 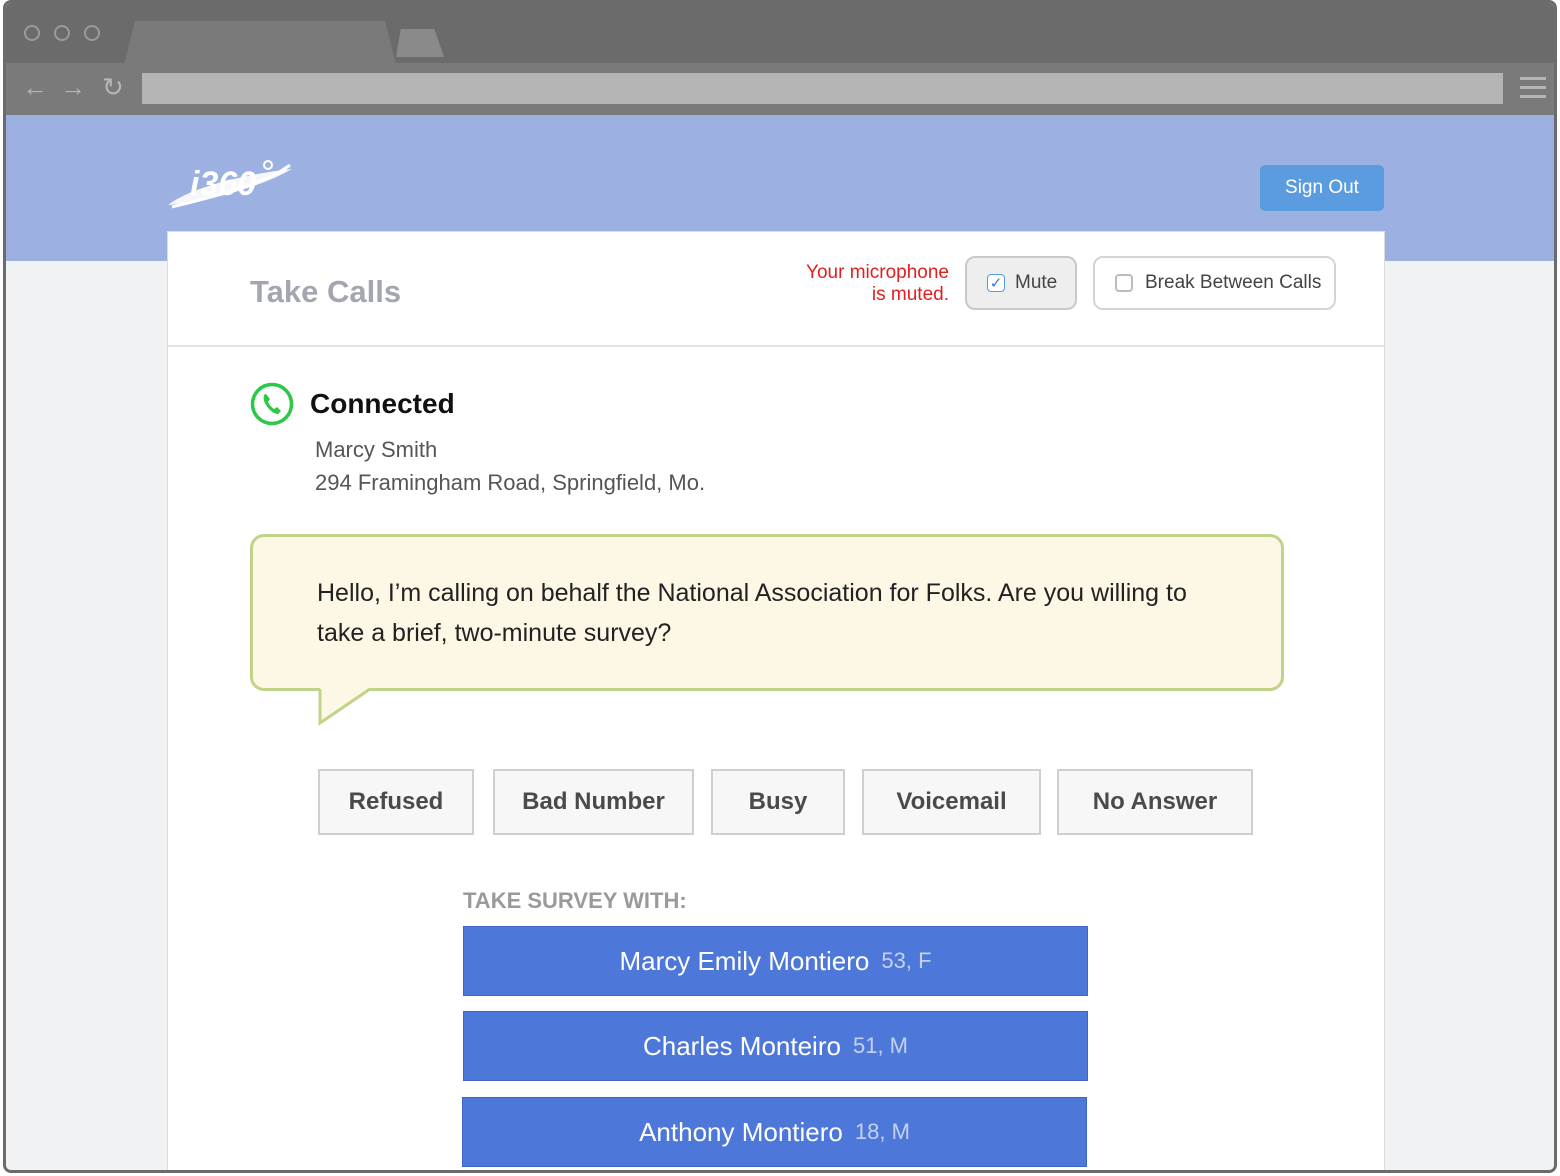 What do you see at coordinates (420, 43) in the screenshot?
I see `new-tab-button` at bounding box center [420, 43].